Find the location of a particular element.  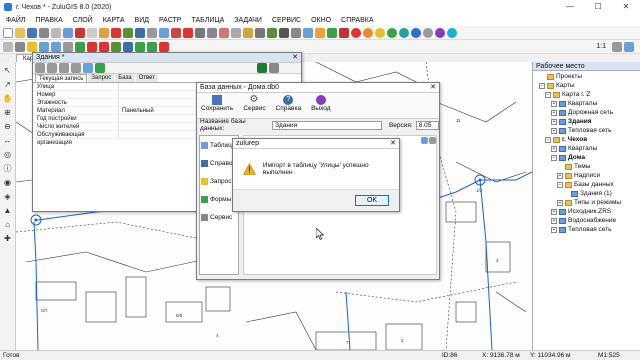

cube-icon is located at coordinates (320, 32).